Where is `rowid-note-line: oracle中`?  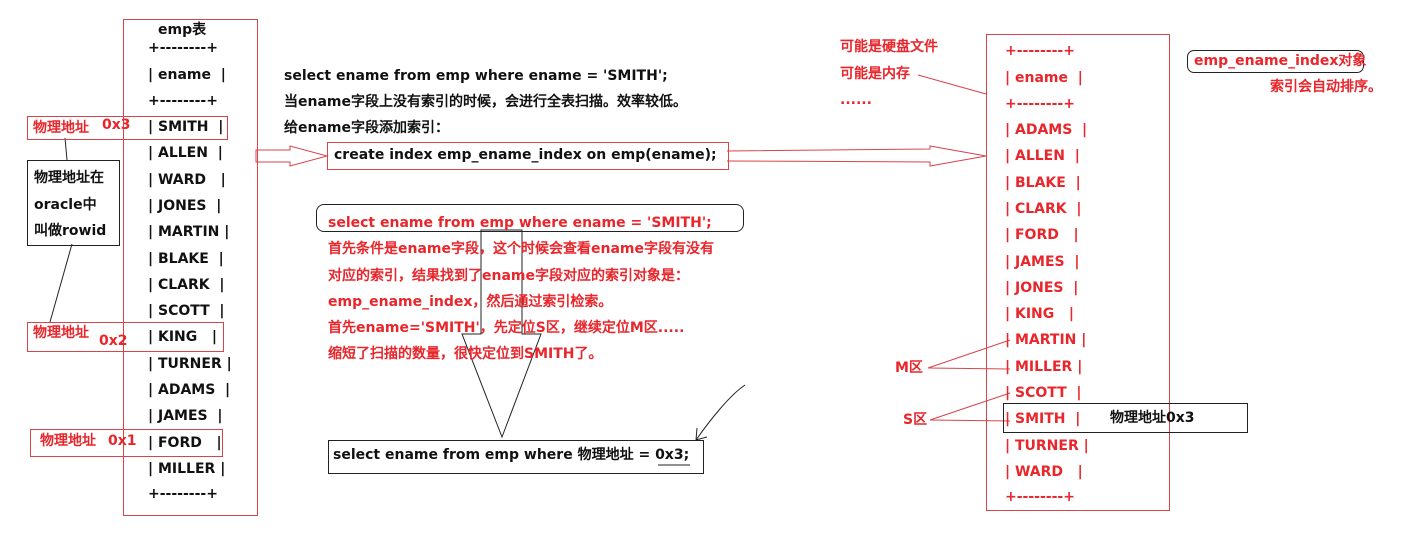
rowid-note-line: oracle中 is located at coordinates (65, 205).